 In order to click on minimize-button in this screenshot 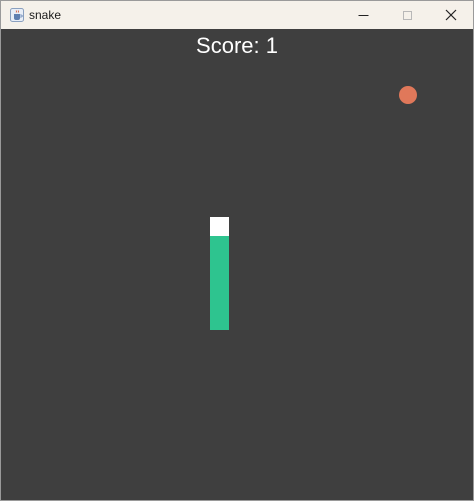, I will do `click(363, 15)`.